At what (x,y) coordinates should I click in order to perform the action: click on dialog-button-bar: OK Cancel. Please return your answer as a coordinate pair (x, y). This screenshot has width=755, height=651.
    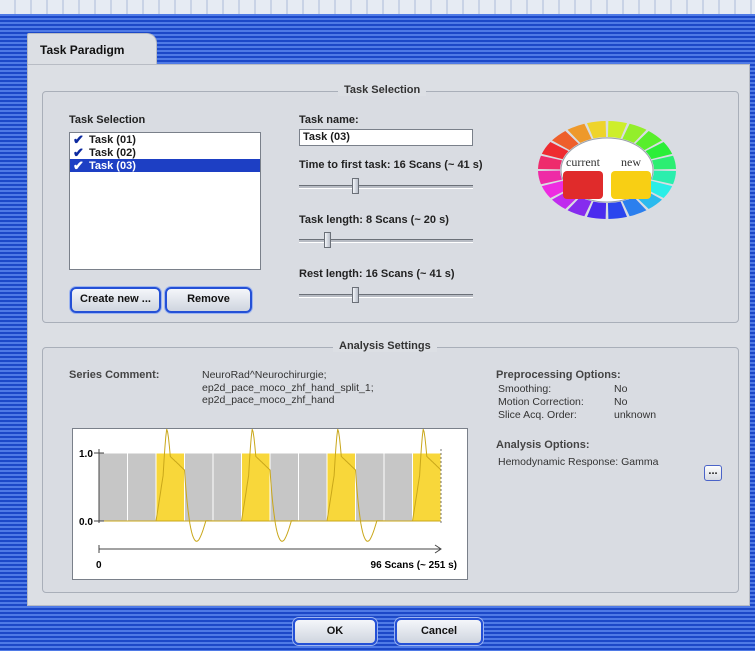
    Looking at the image, I should click on (377, 628).